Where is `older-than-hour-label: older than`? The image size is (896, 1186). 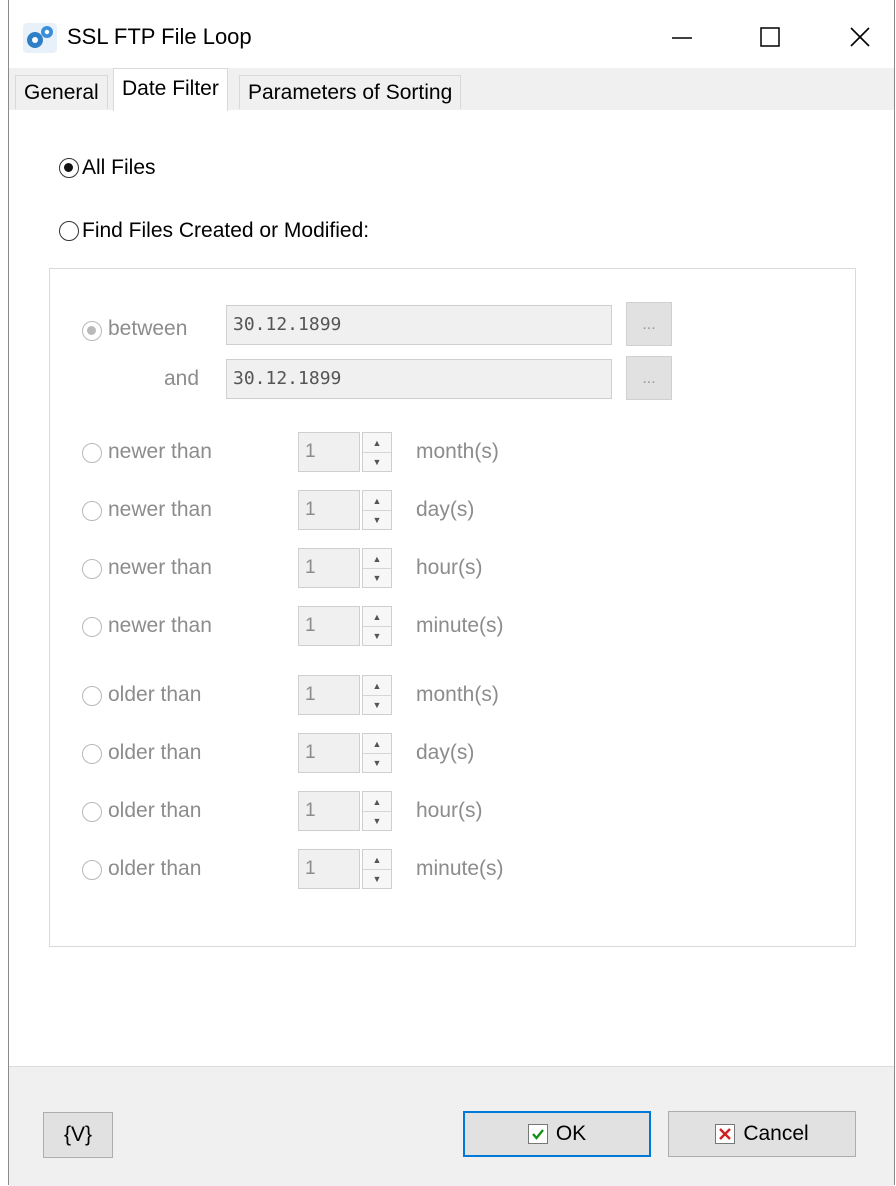 older-than-hour-label: older than is located at coordinates (154, 811).